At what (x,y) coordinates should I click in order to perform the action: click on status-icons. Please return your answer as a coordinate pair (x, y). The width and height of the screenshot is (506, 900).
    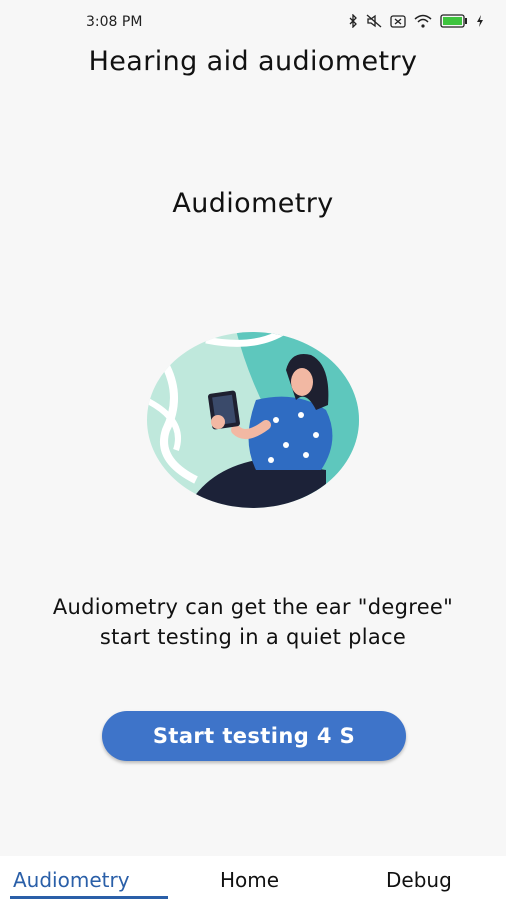
    Looking at the image, I should click on (416, 21).